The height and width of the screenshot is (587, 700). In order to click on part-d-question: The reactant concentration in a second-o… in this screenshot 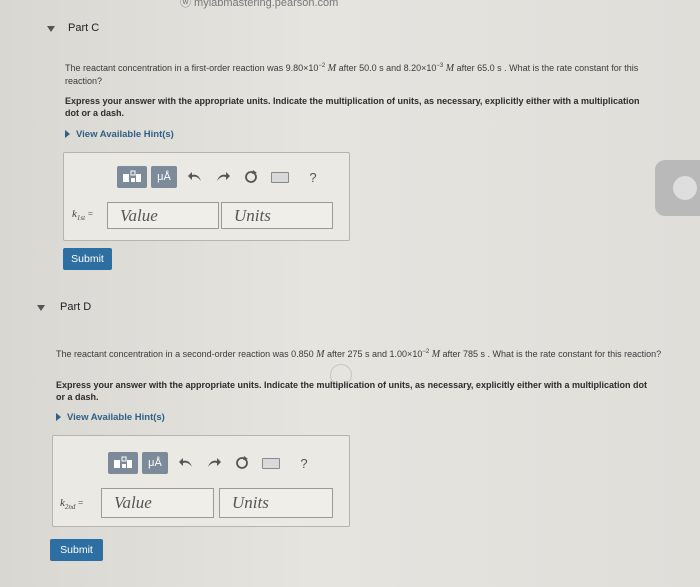, I will do `click(359, 354)`.